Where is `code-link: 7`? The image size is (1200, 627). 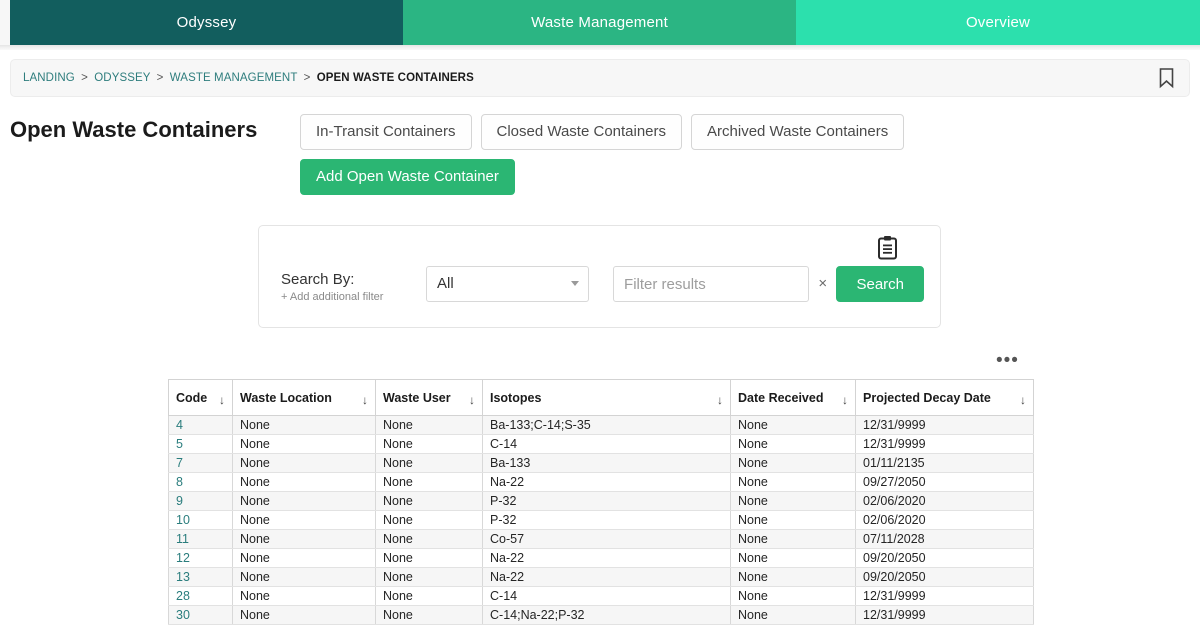
code-link: 7 is located at coordinates (179, 463).